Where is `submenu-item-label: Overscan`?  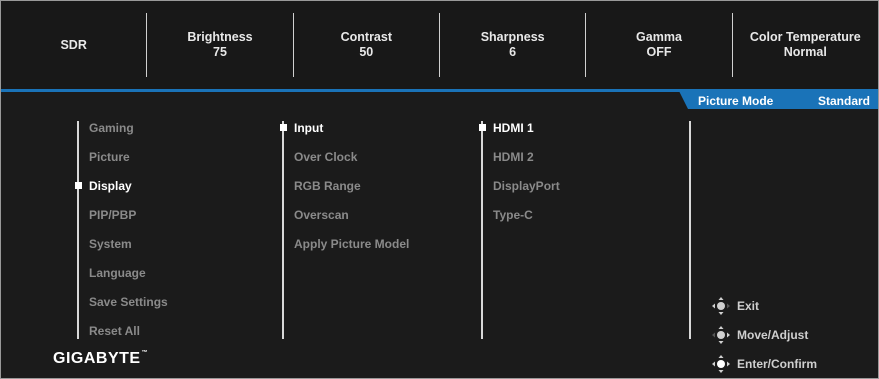
submenu-item-label: Overscan is located at coordinates (321, 215).